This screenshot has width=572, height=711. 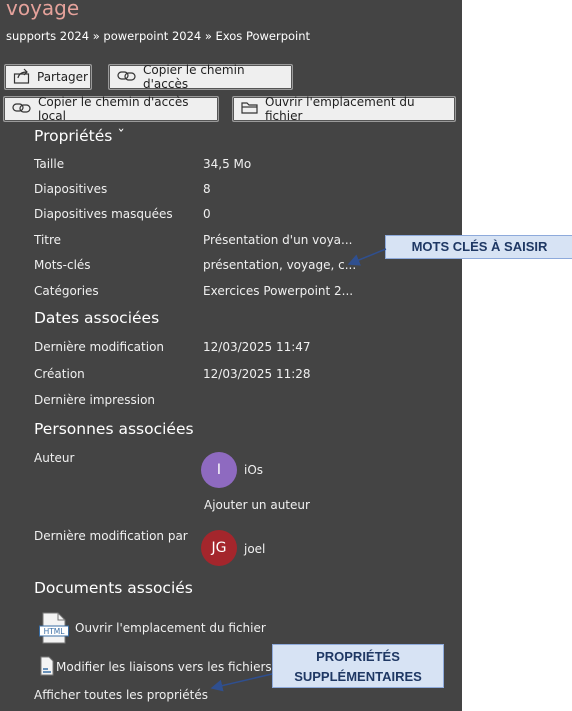 I want to click on avatar: I, so click(x=219, y=470).